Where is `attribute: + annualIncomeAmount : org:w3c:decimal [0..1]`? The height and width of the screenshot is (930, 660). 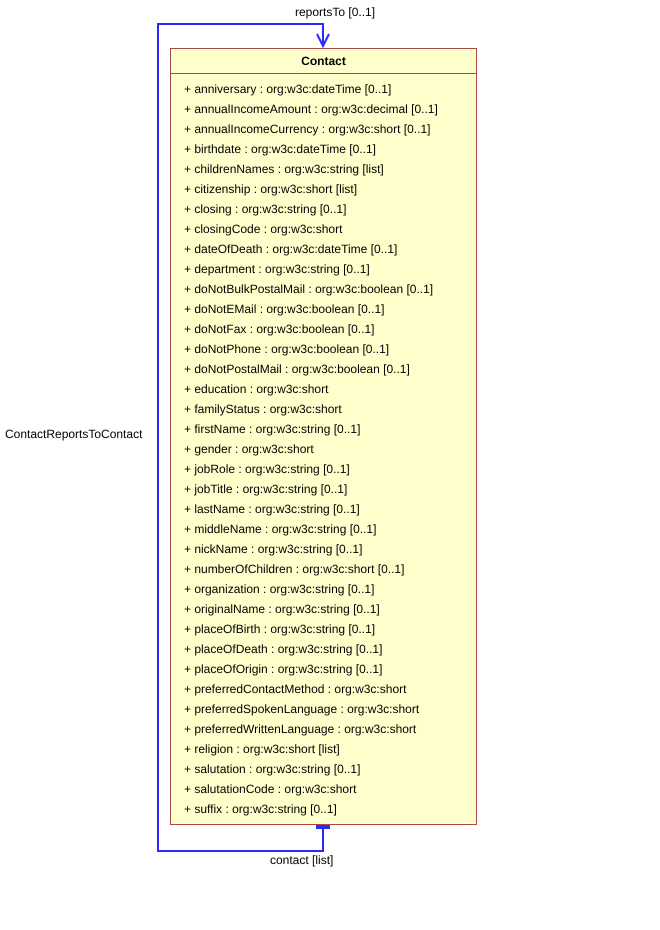
attribute: + annualIncomeAmount : org:w3c:decimal [0..1] is located at coordinates (311, 109).